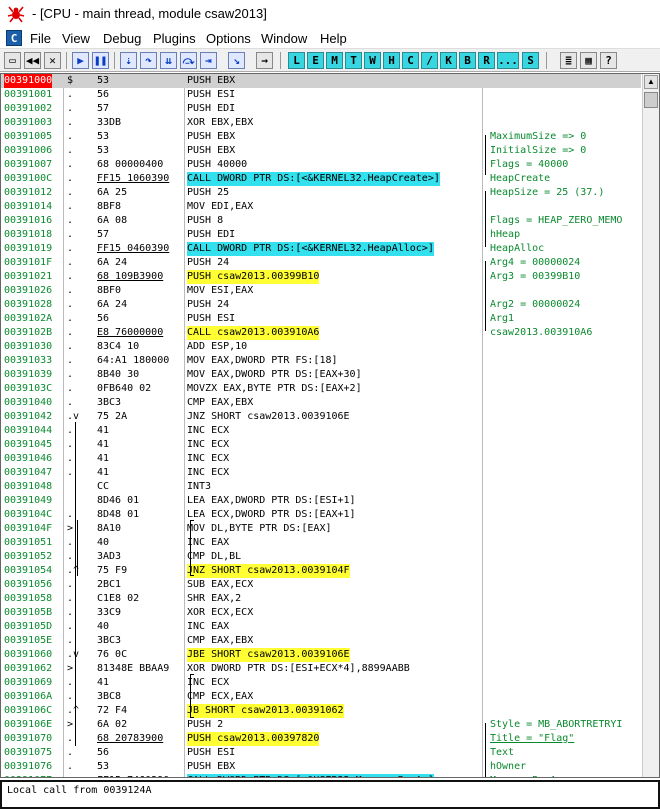  Describe the element at coordinates (372, 60) in the screenshot. I see `windows-window-button: W` at that location.